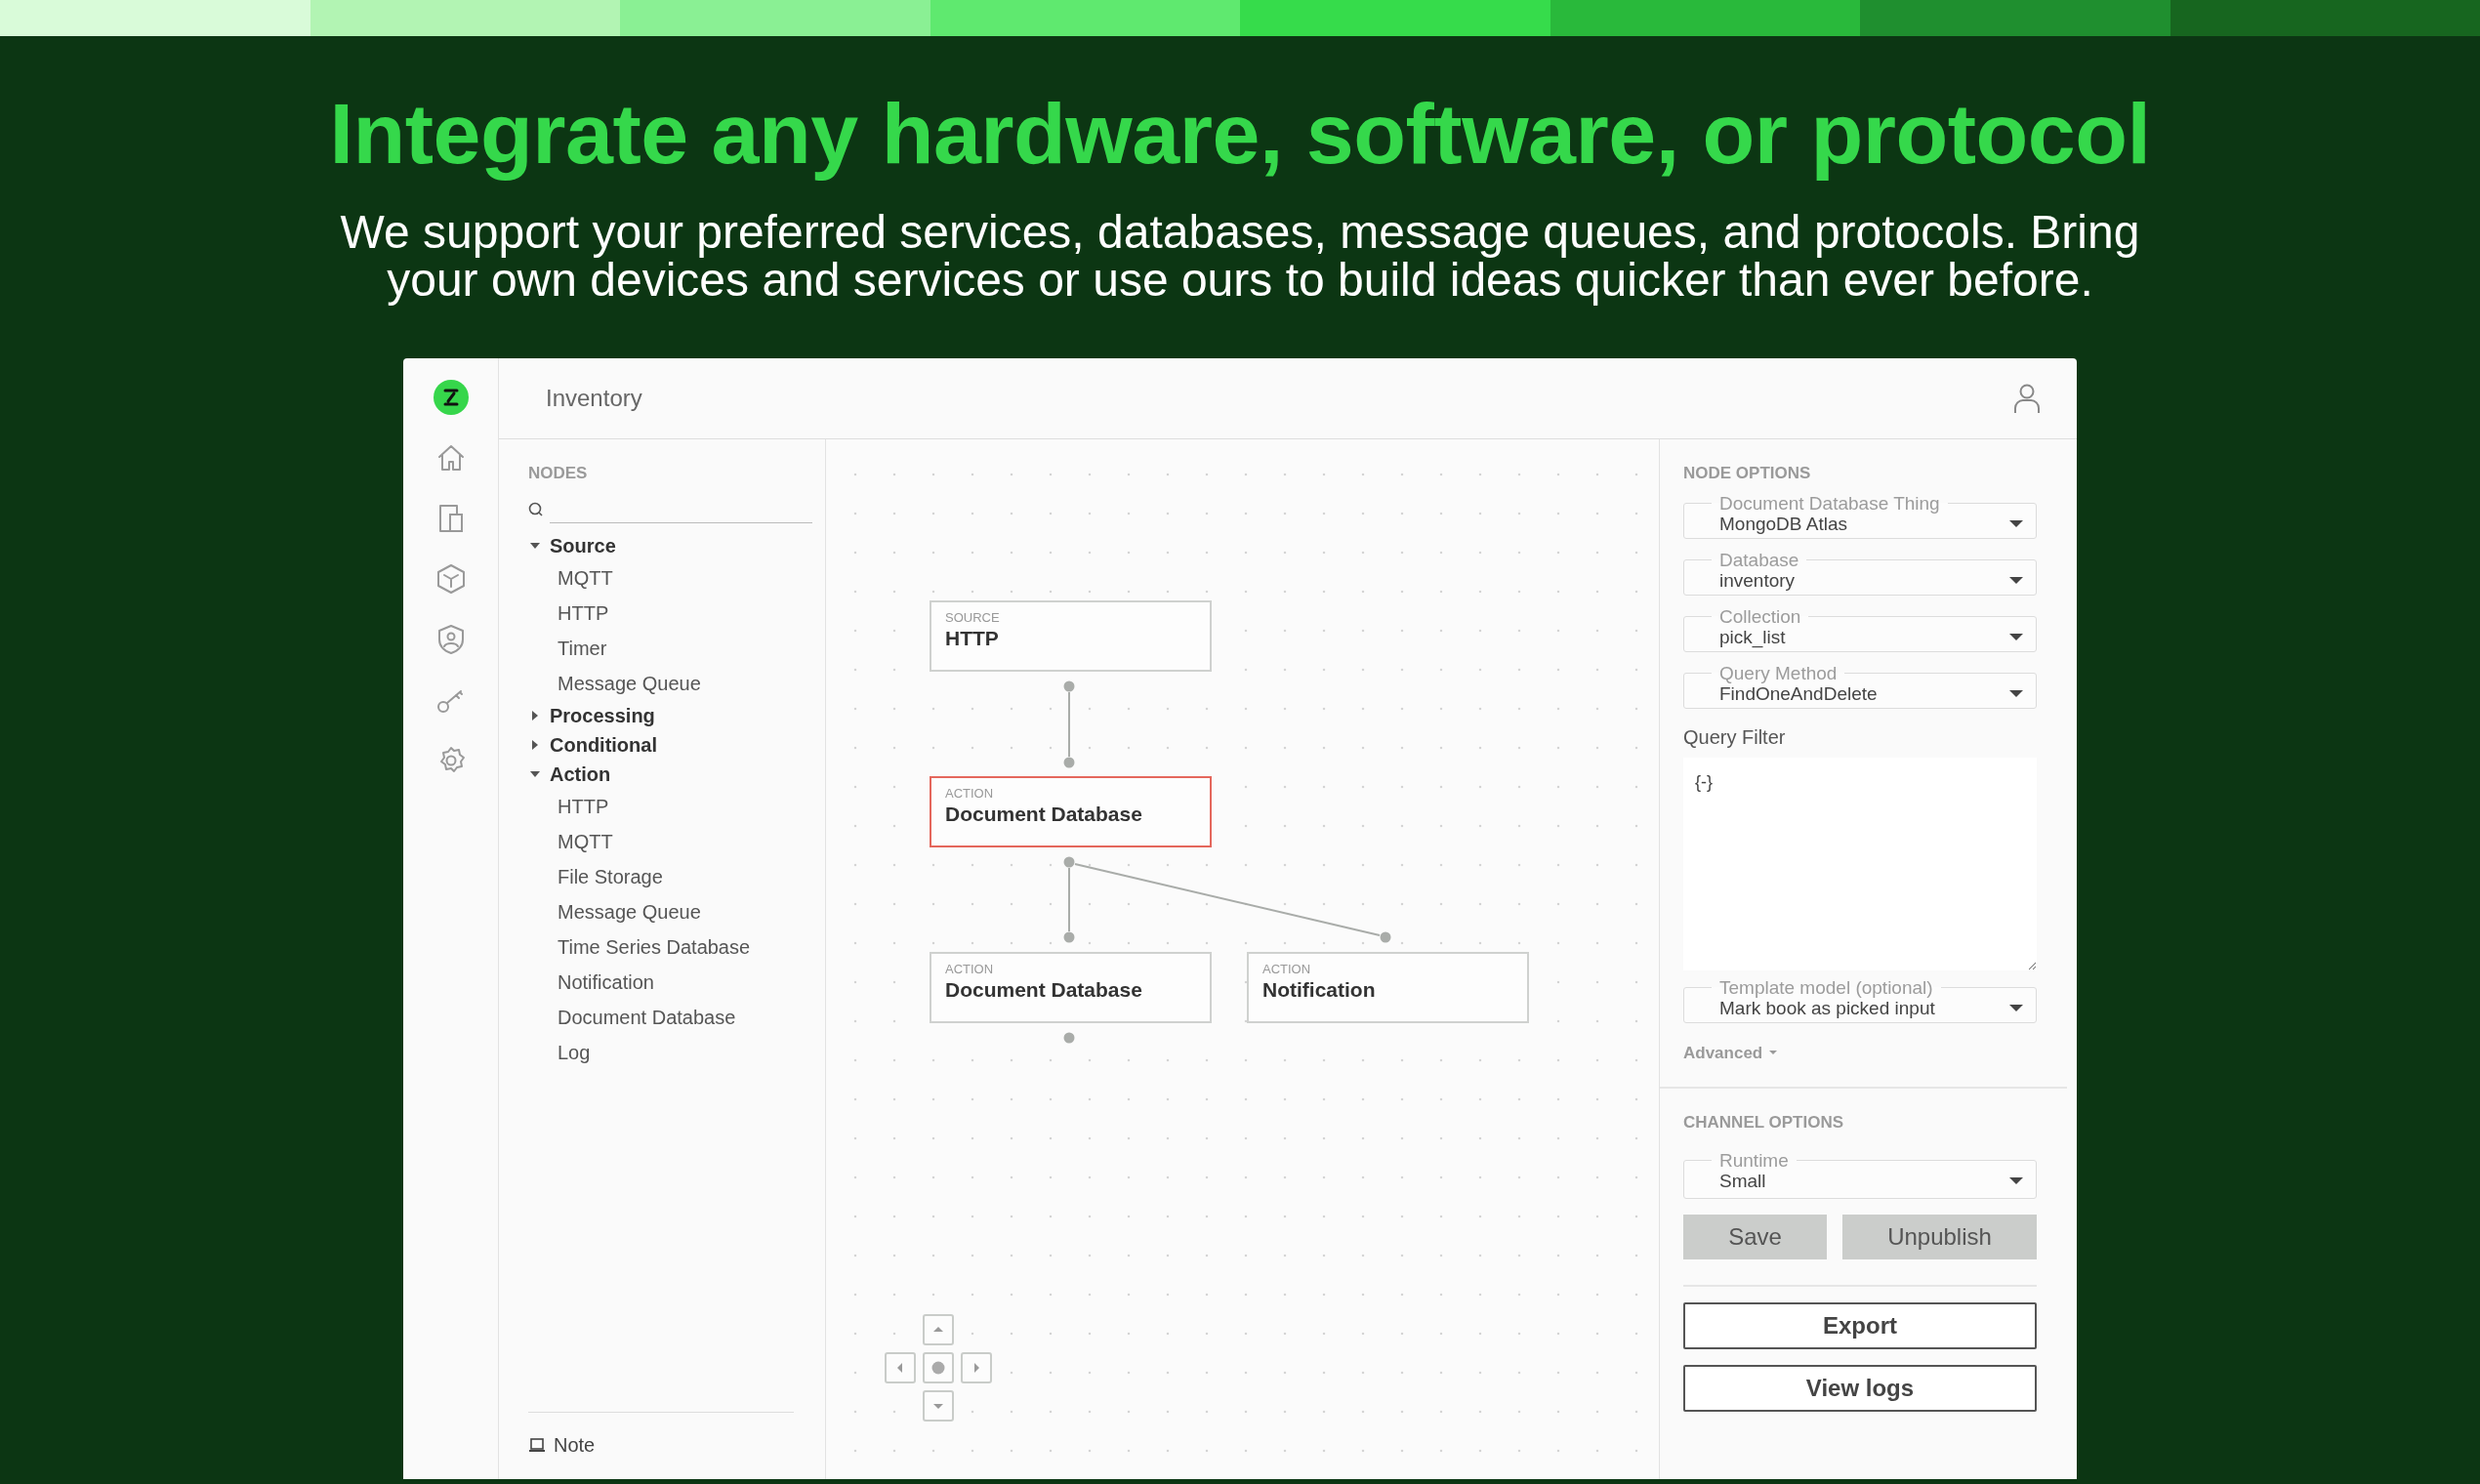 The width and height of the screenshot is (2480, 1484). Describe the element at coordinates (1759, 560) in the screenshot. I see `field-label: Database` at that location.